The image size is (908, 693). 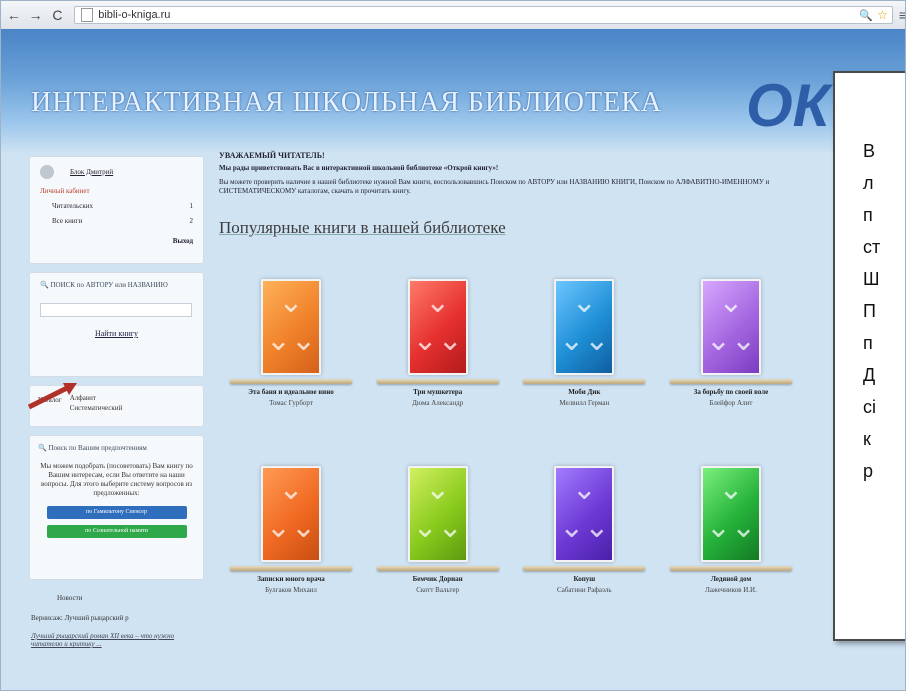 What do you see at coordinates (869, 407) in the screenshot?
I see `callout-line: сі` at bounding box center [869, 407].